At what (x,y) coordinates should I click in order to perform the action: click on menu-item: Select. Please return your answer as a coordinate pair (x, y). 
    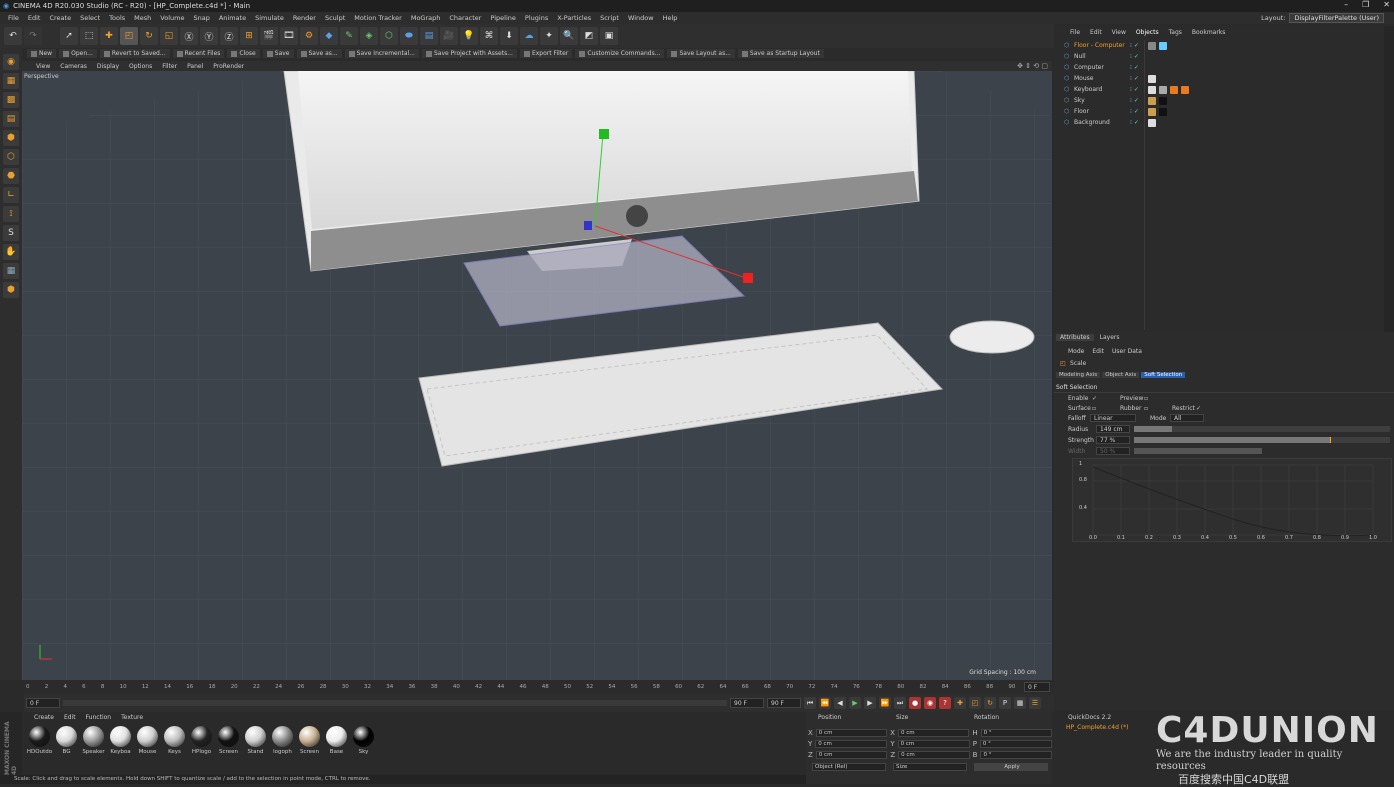
    Looking at the image, I should click on (90, 18).